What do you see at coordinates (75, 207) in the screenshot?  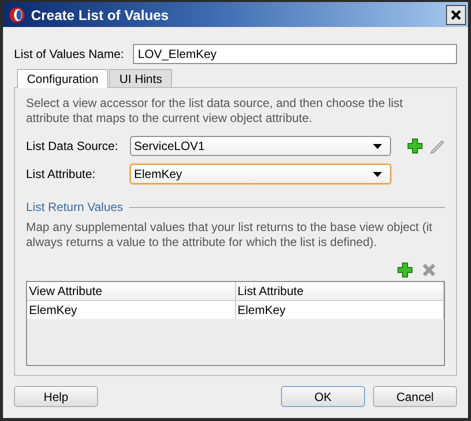 I see `section-heading: List Return Values` at bounding box center [75, 207].